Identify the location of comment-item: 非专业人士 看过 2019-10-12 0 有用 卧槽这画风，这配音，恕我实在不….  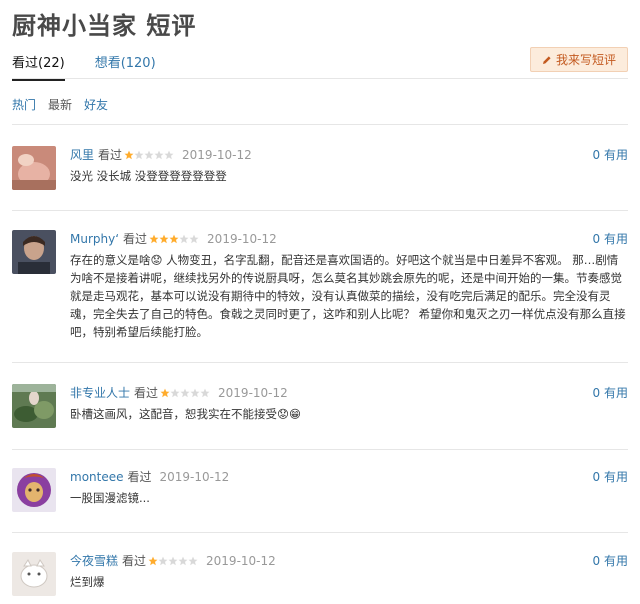
(320, 410).